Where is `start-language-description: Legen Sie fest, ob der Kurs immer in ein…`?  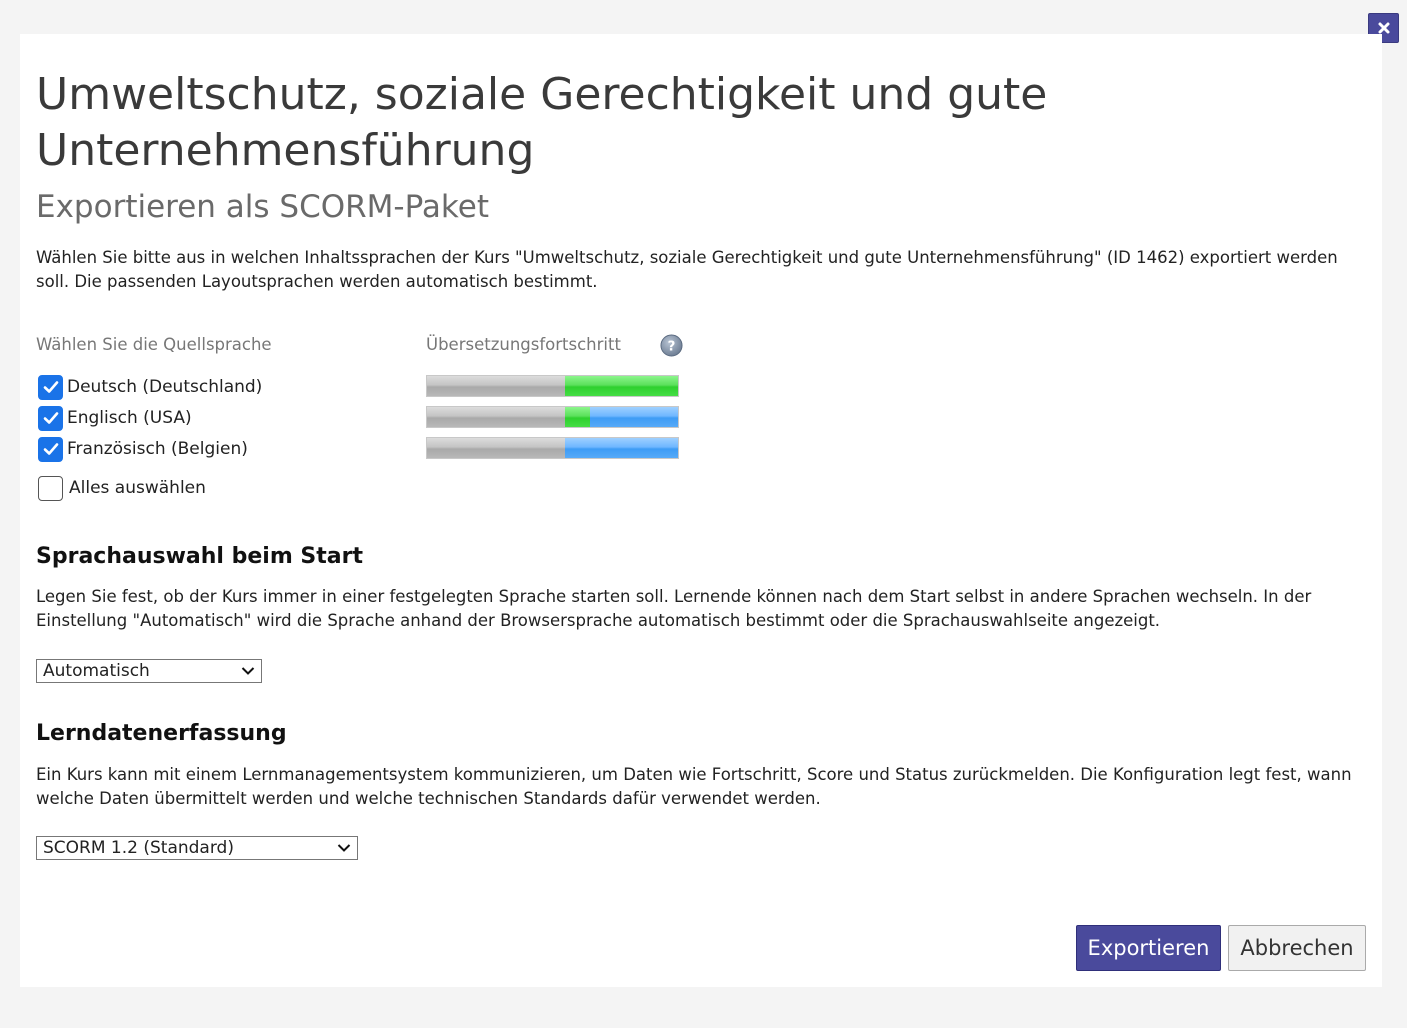
start-language-description: Legen Sie fest, ob der Kurs immer in ein… is located at coordinates (674, 608).